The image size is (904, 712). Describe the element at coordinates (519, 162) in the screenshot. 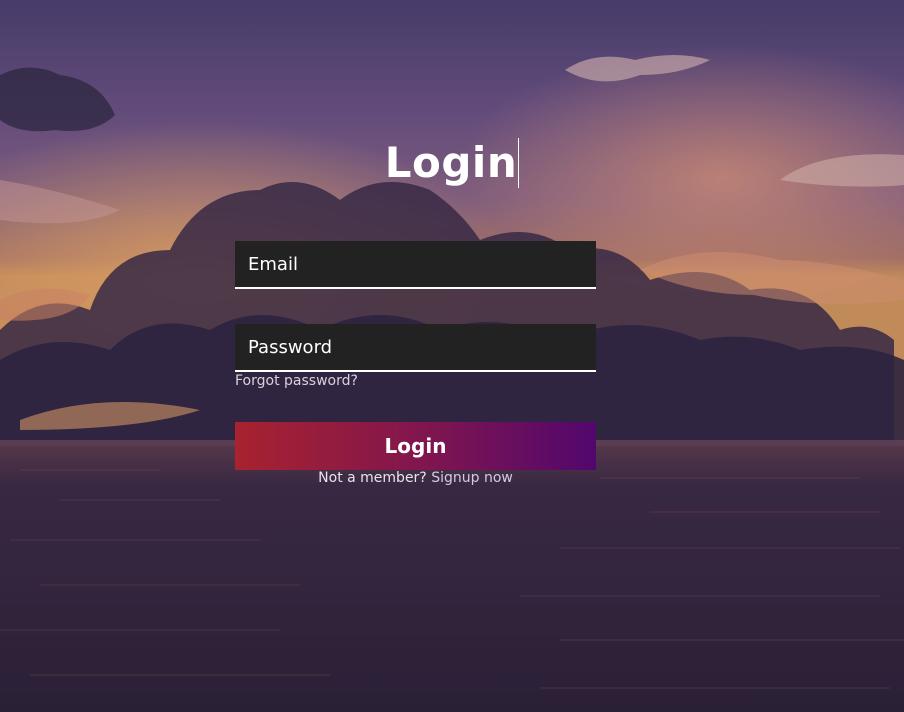

I see `text-cursor` at that location.